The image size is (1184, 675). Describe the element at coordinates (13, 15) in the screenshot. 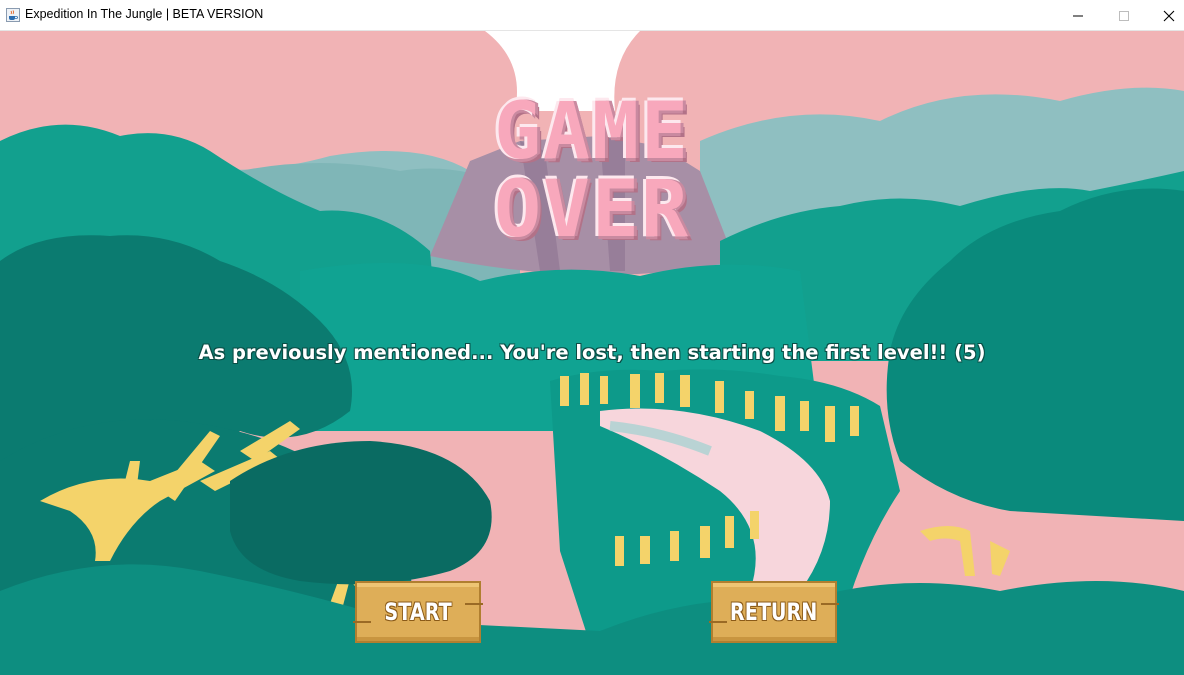

I see `java-cup-icon` at that location.